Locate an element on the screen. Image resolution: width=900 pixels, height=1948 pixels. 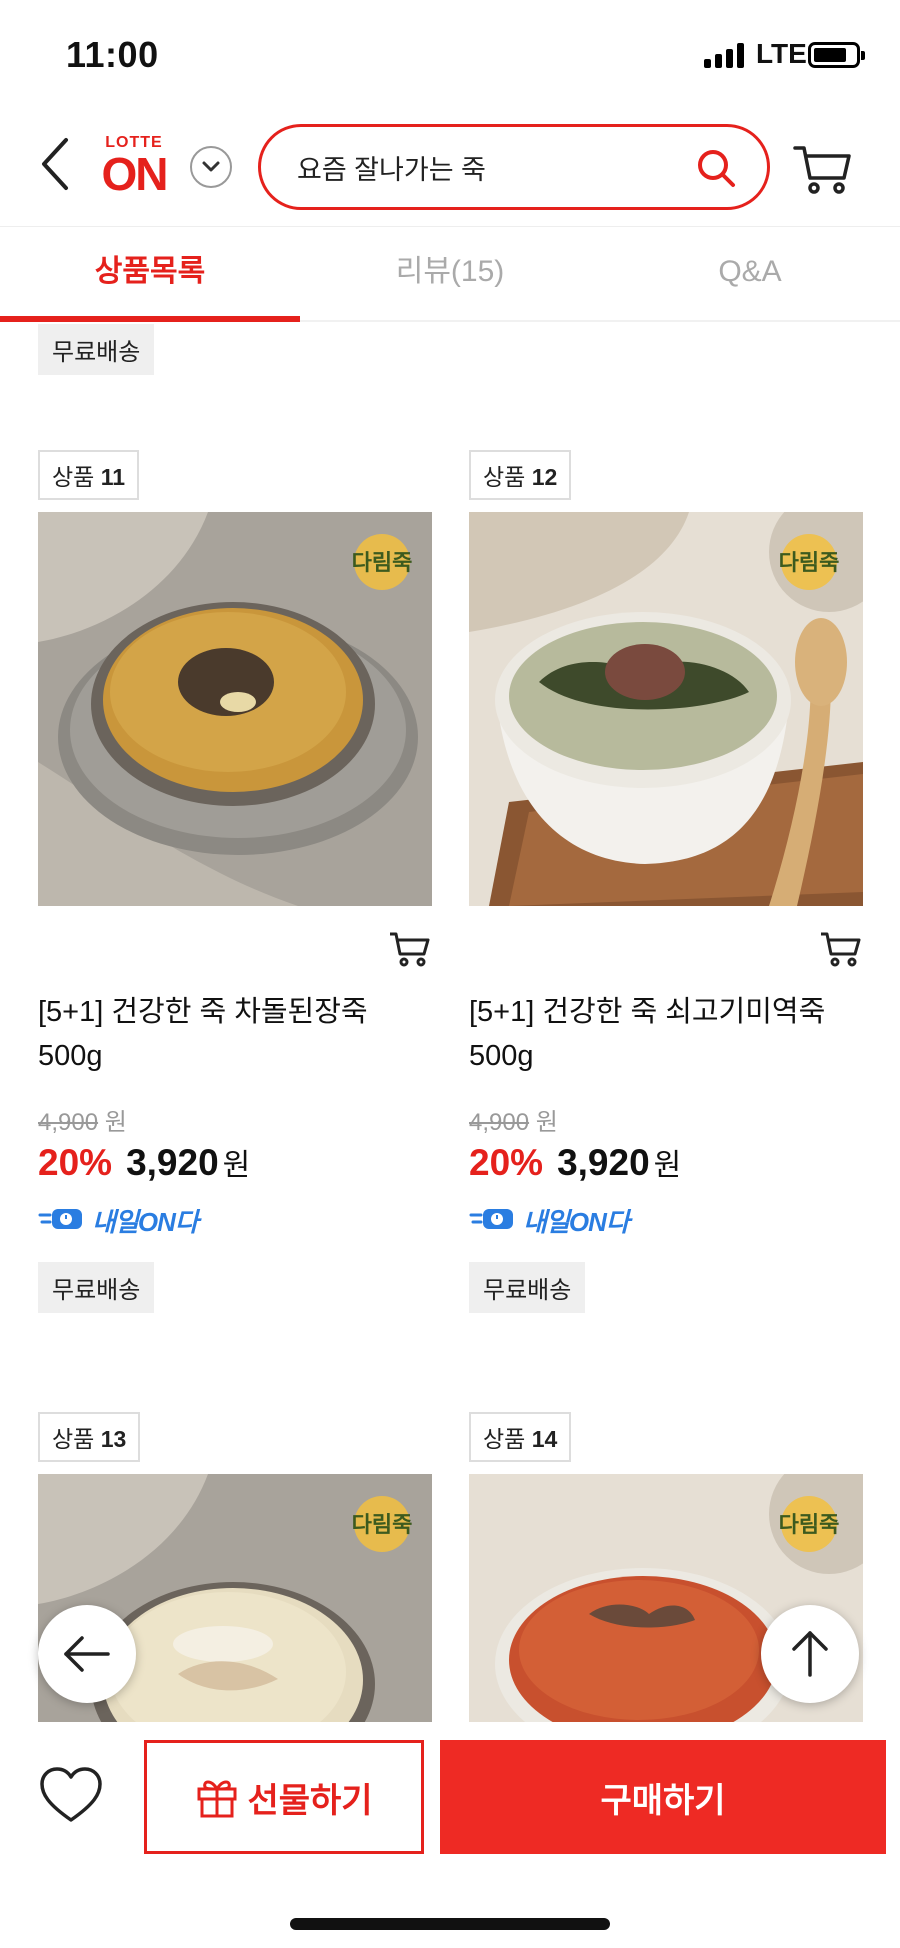
wishlist-button is located at coordinates (71, 1796).